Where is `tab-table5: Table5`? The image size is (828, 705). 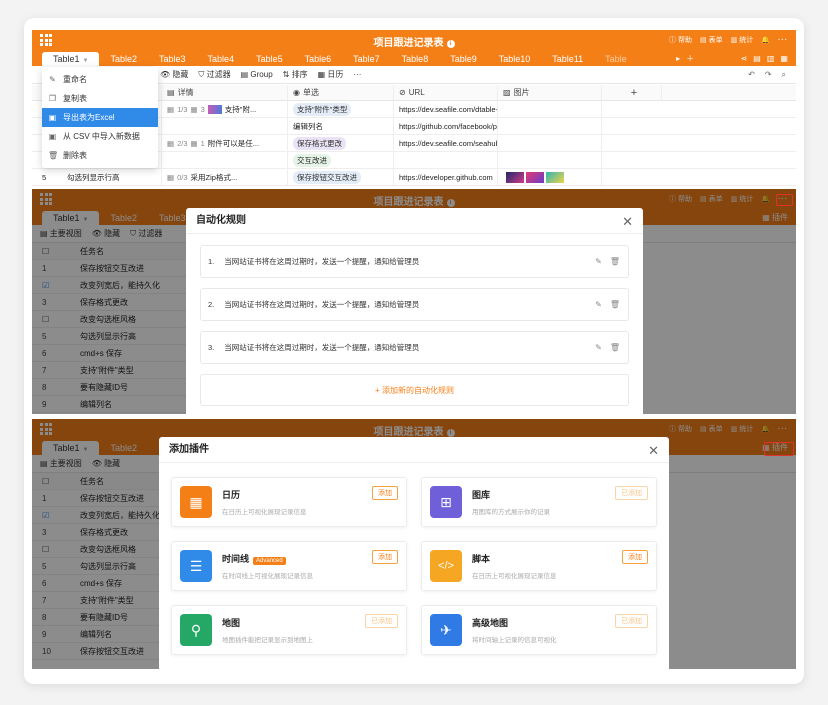 tab-table5: Table5 is located at coordinates (269, 59).